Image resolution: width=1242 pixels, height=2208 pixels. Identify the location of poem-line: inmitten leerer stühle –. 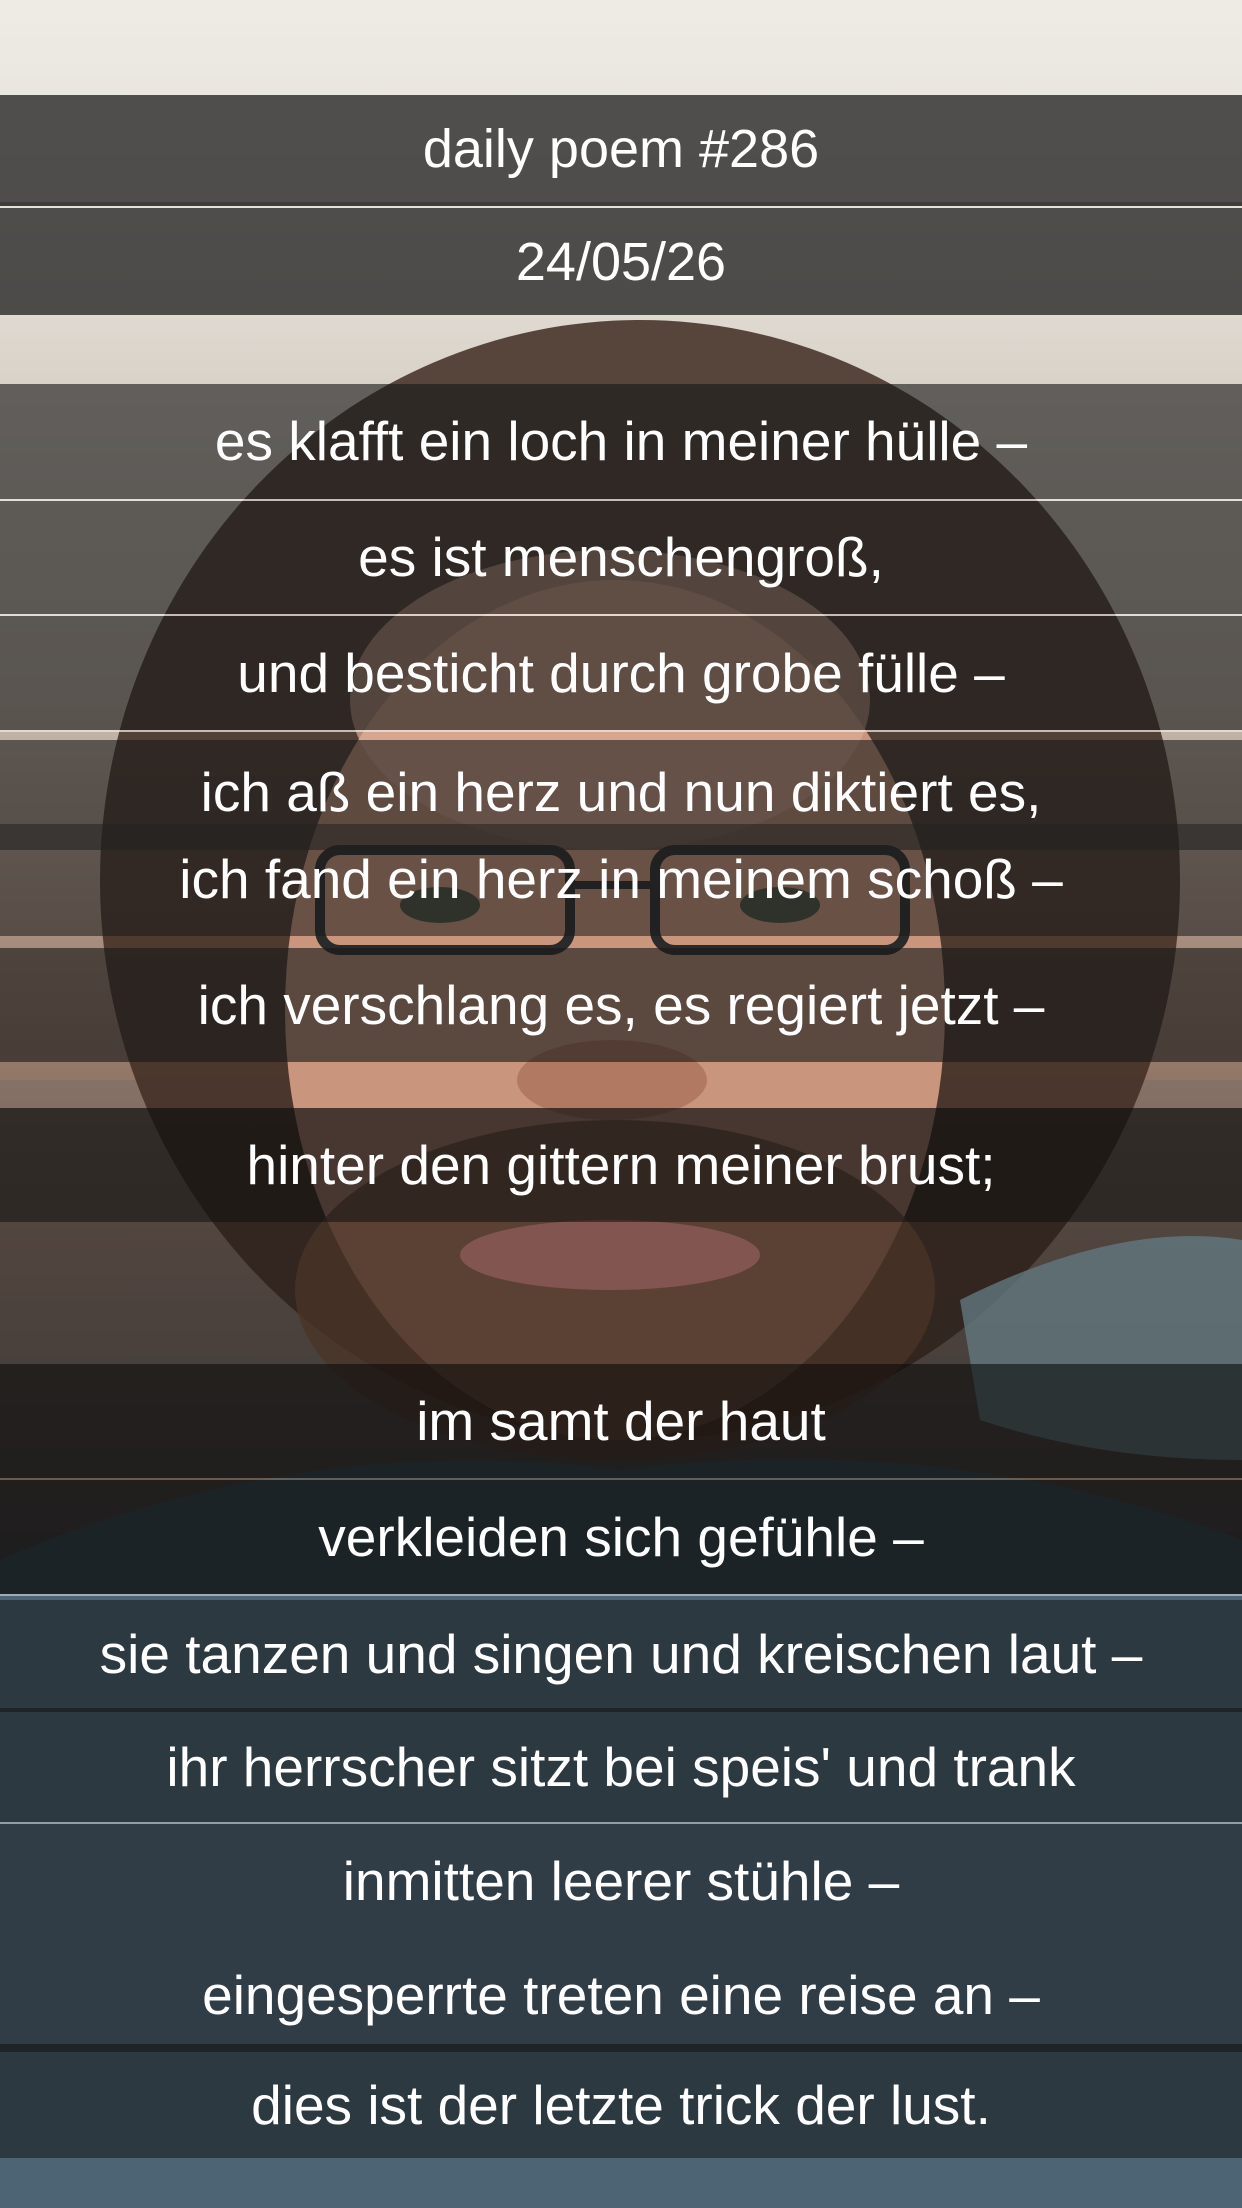
(621, 1880).